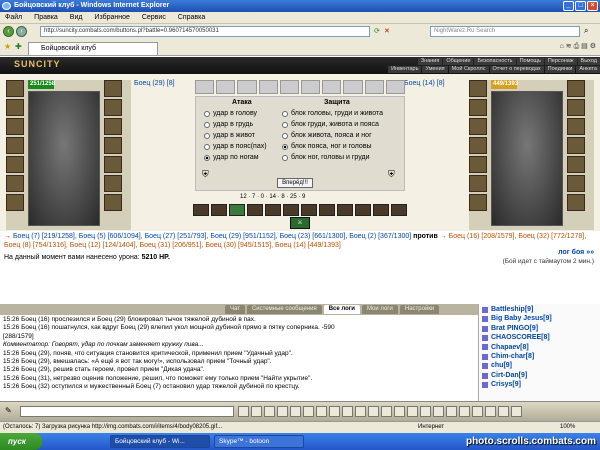  Describe the element at coordinates (76, 18) in the screenshot. I see `menu-view: Вид` at that location.